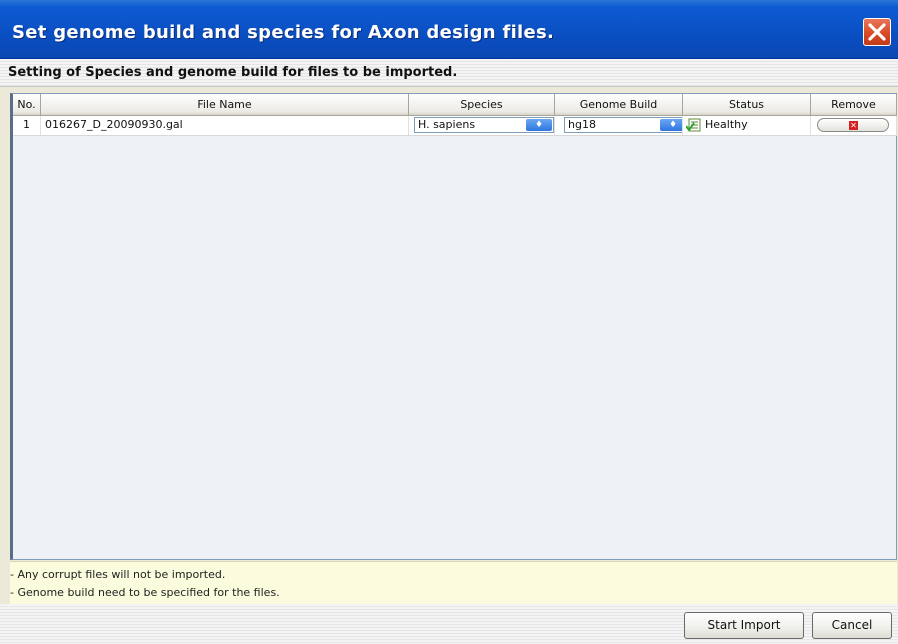 Image resolution: width=898 pixels, height=644 pixels. Describe the element at coordinates (449, 624) in the screenshot. I see `button-bar: Start Import Cancel` at that location.